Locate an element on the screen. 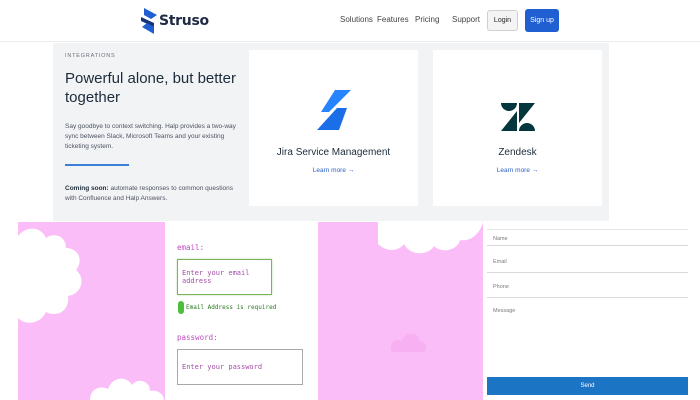 The image size is (700, 400). accent-divider is located at coordinates (97, 165).